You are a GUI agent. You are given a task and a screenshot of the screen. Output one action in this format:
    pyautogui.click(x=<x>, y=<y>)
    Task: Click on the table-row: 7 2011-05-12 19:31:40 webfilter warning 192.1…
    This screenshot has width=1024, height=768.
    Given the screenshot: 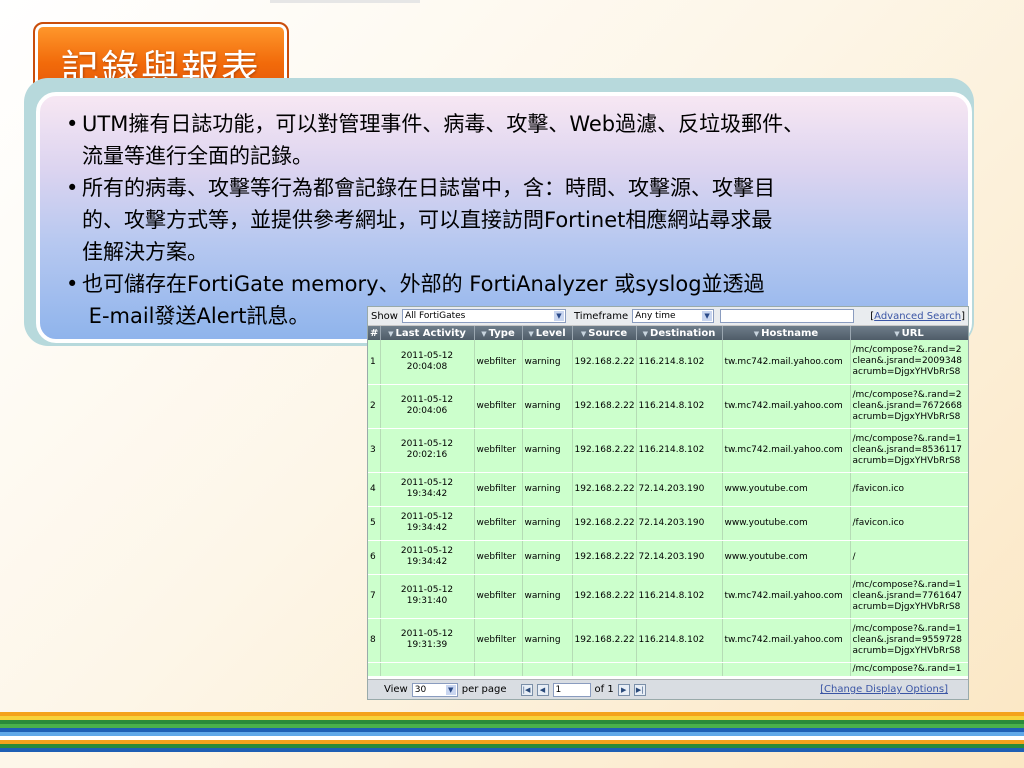 What is the action you would take?
    pyautogui.click(x=668, y=596)
    